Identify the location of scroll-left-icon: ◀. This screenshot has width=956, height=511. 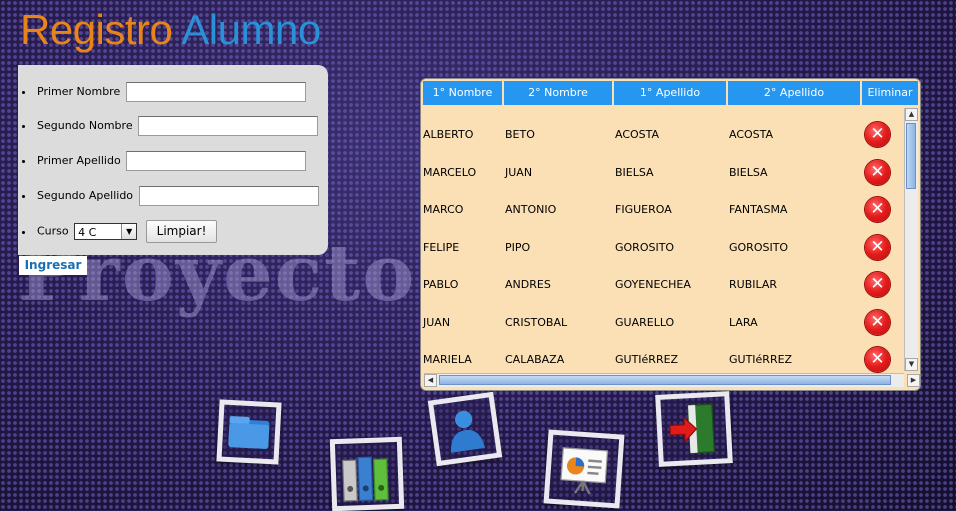
(430, 380).